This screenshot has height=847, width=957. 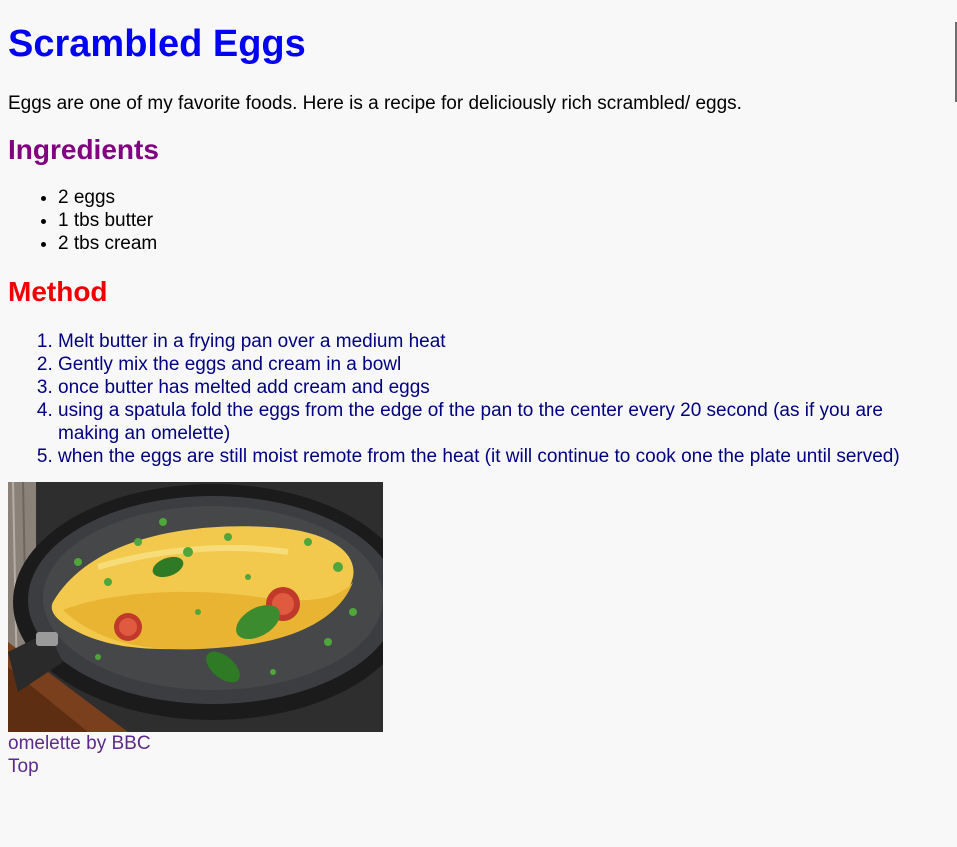 What do you see at coordinates (503, 243) in the screenshot?
I see `ingredient-item: 2 tbs cream` at bounding box center [503, 243].